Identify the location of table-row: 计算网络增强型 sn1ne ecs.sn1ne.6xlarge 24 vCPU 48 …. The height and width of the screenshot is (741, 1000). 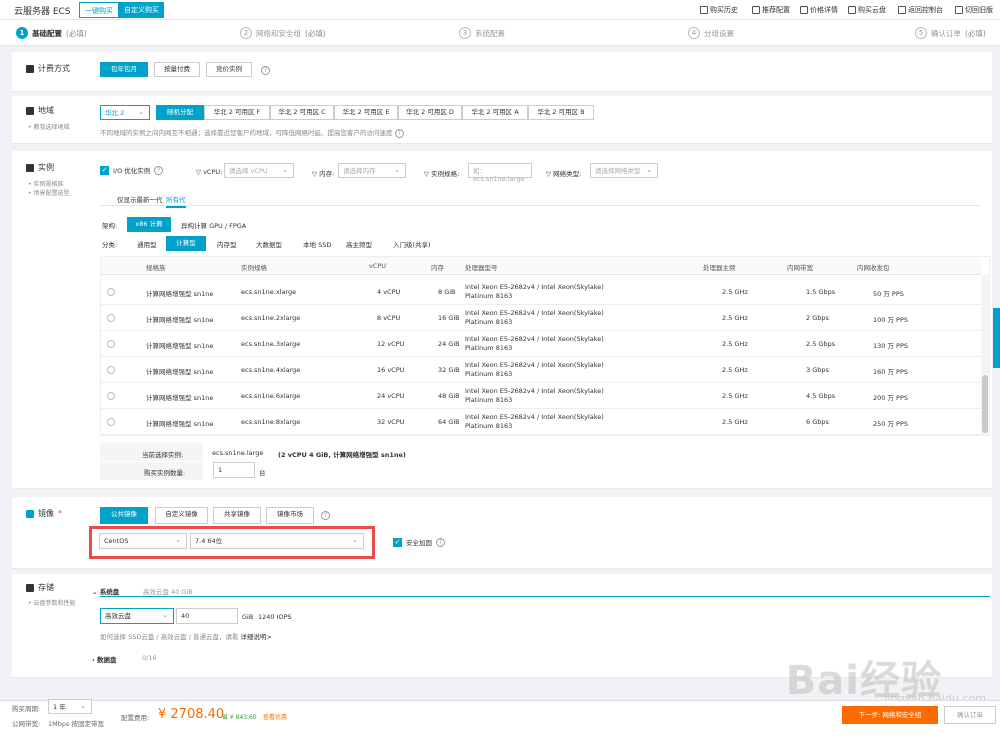
(541, 396).